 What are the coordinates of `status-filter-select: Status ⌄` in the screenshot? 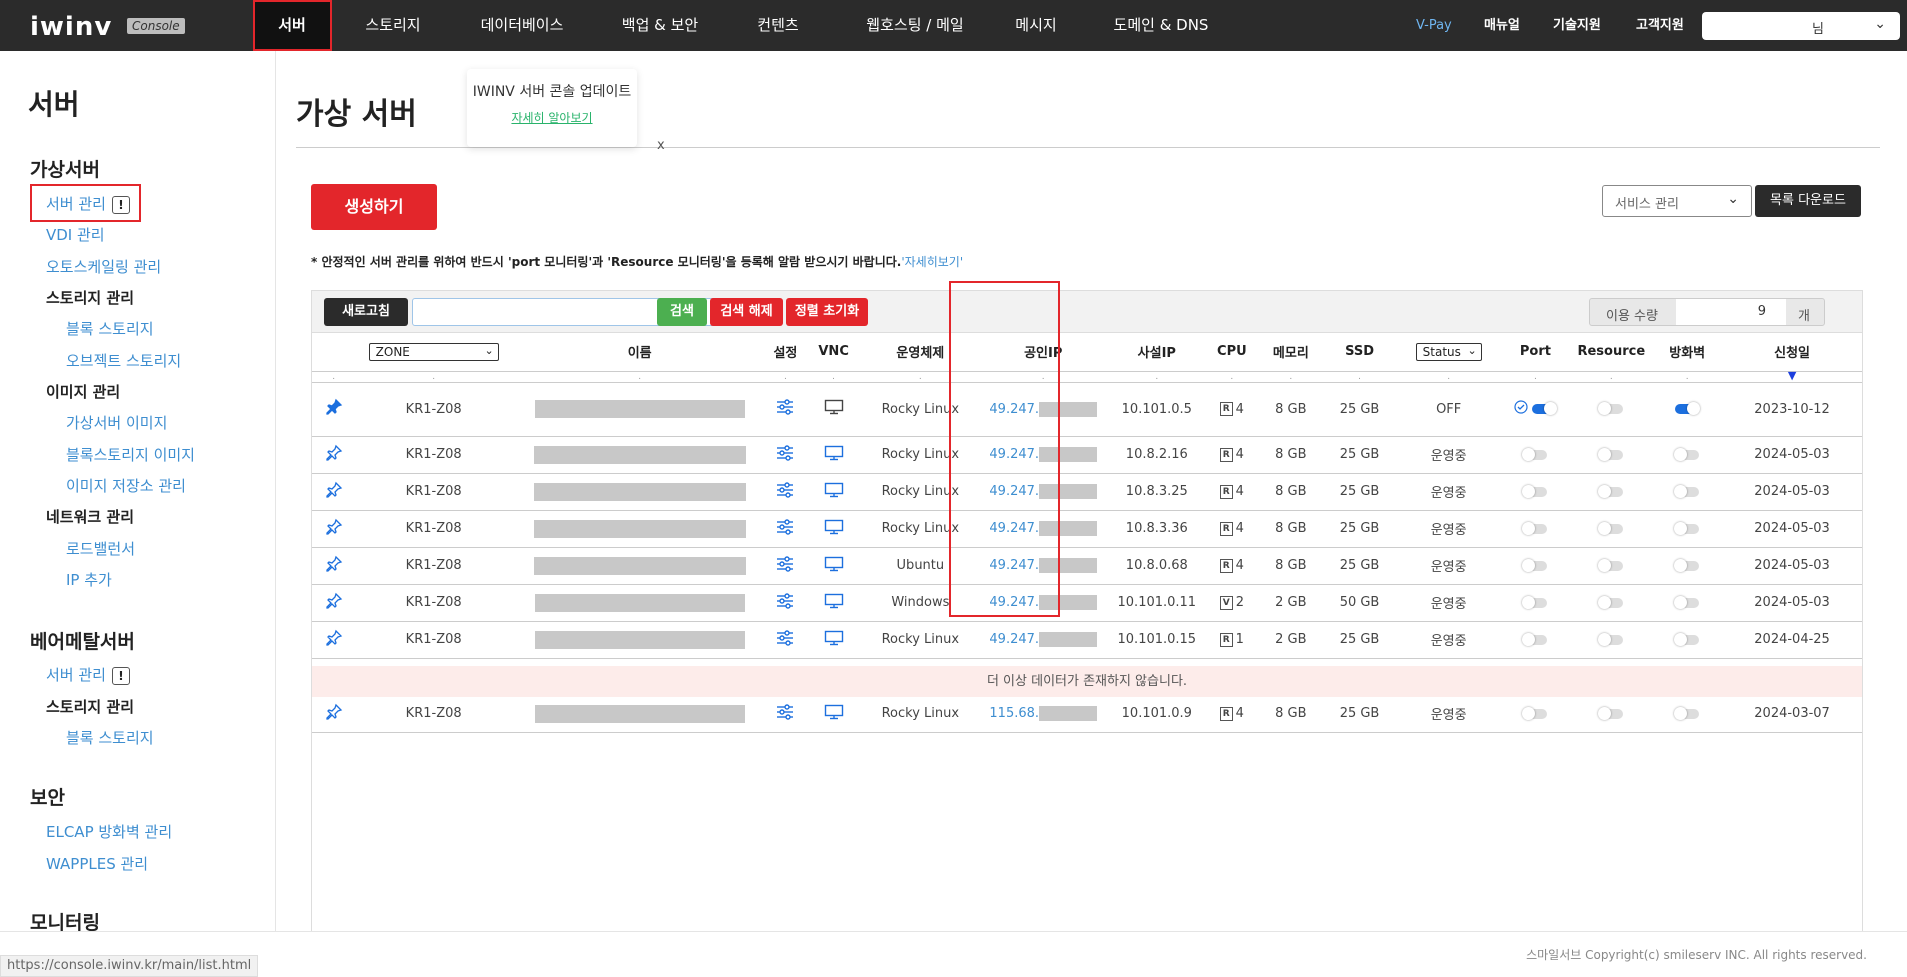 It's located at (1448, 351).